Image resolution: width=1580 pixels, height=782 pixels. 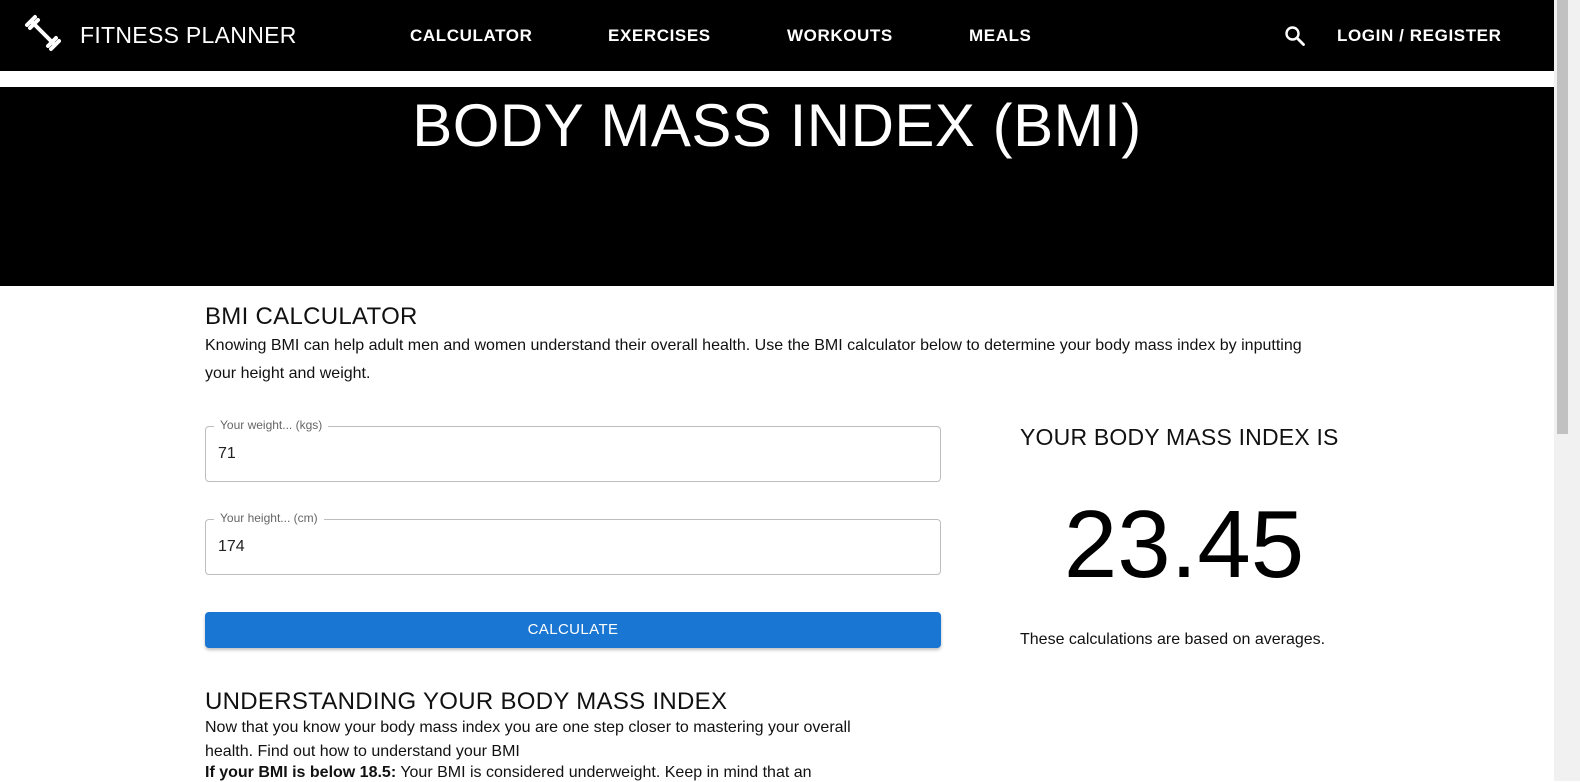 What do you see at coordinates (573, 450) in the screenshot?
I see `weight-field: Your weight... (kgs) 71` at bounding box center [573, 450].